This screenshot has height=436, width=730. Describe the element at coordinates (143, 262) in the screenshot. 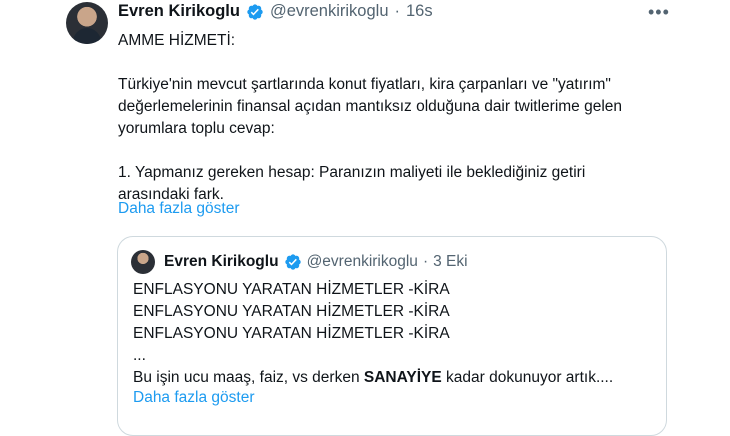

I see `quoted-author-avatar` at that location.